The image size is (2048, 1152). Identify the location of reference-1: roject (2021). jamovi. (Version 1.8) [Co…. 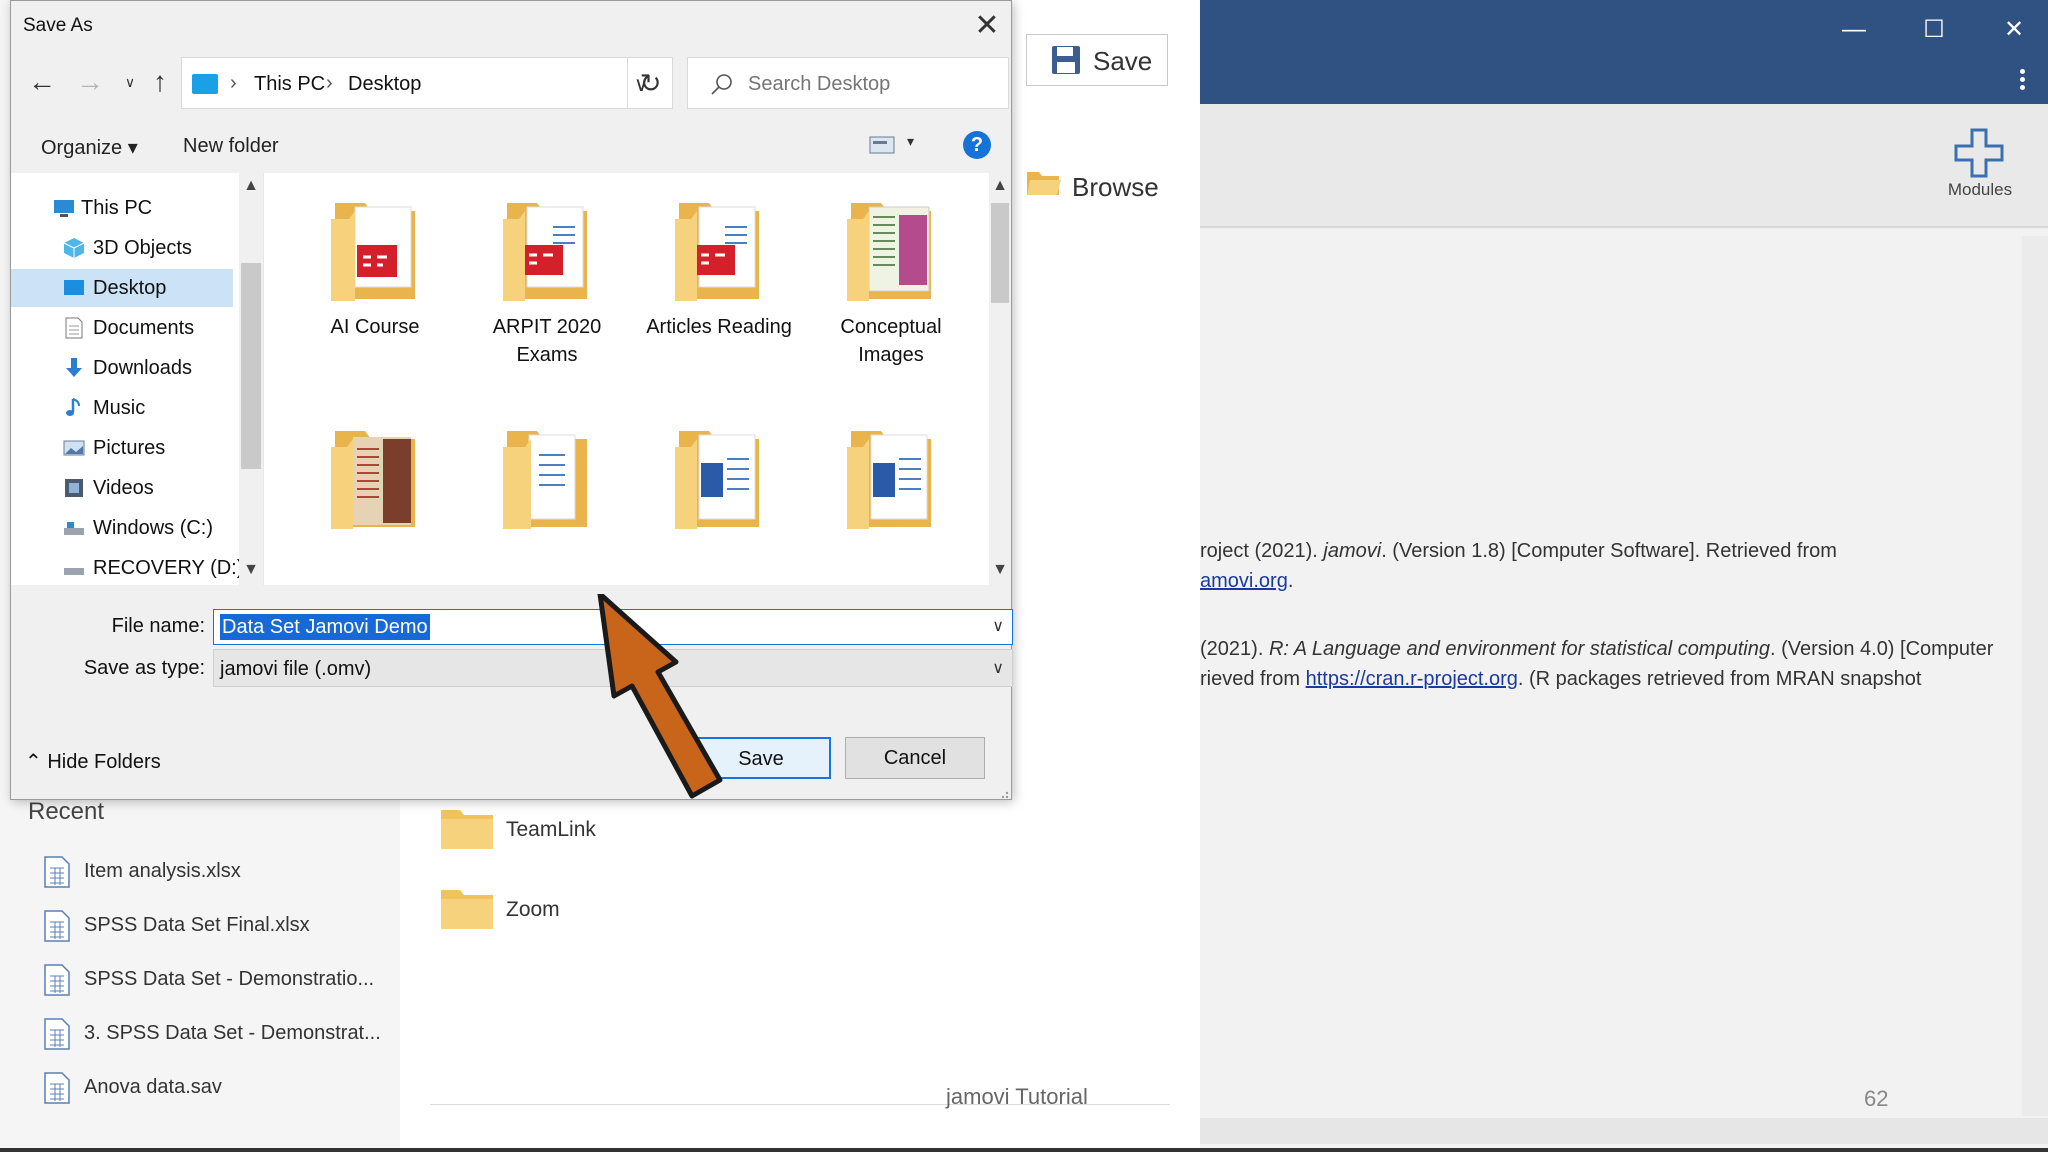
(1518, 551).